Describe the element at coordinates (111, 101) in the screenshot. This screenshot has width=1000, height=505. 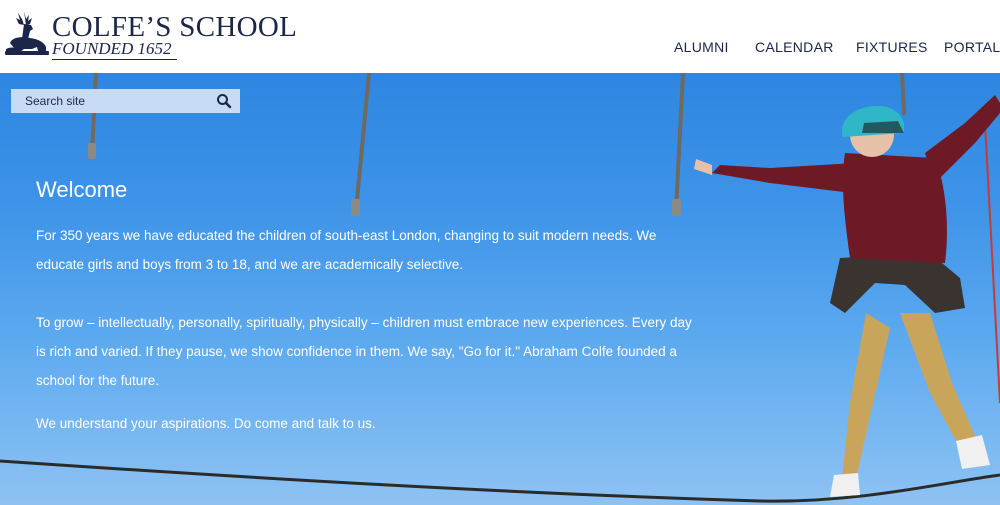
I see `search-input` at that location.